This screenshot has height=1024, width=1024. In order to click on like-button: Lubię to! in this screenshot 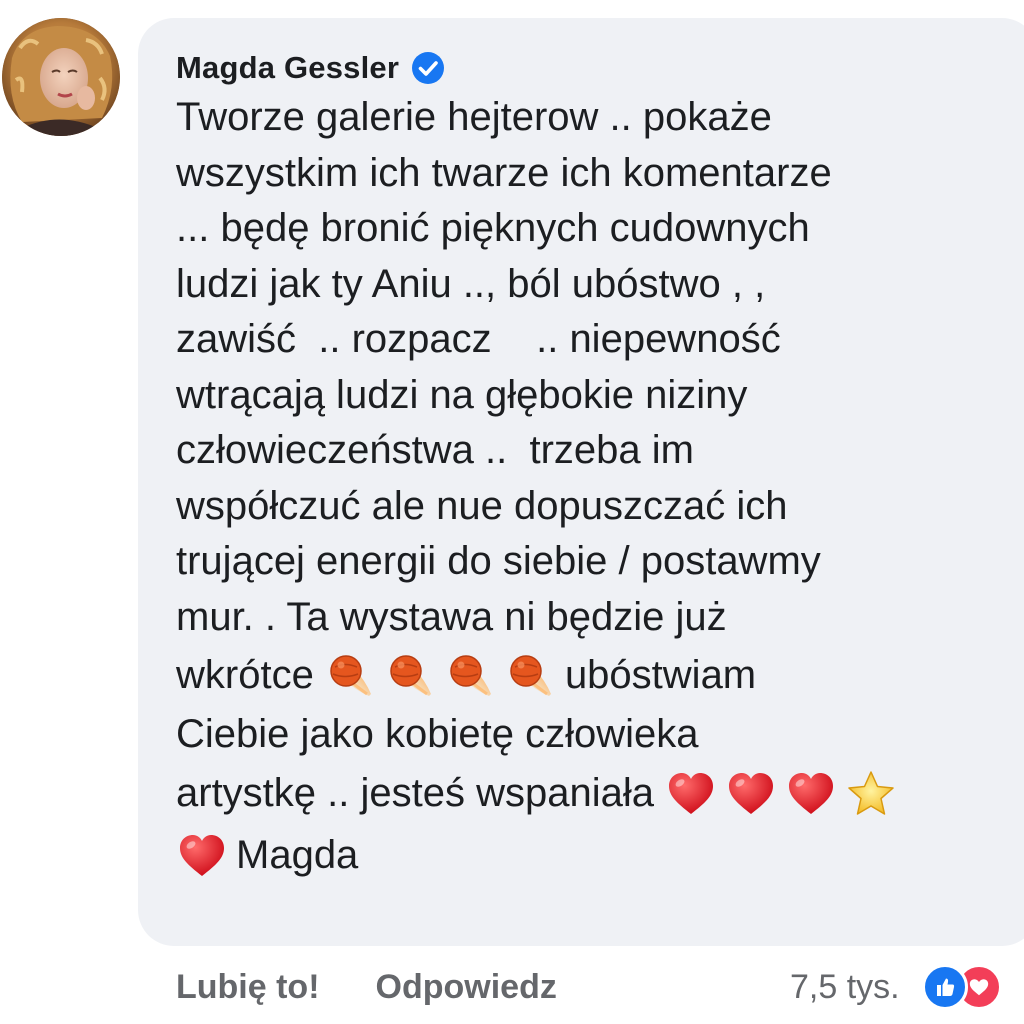, I will do `click(248, 987)`.